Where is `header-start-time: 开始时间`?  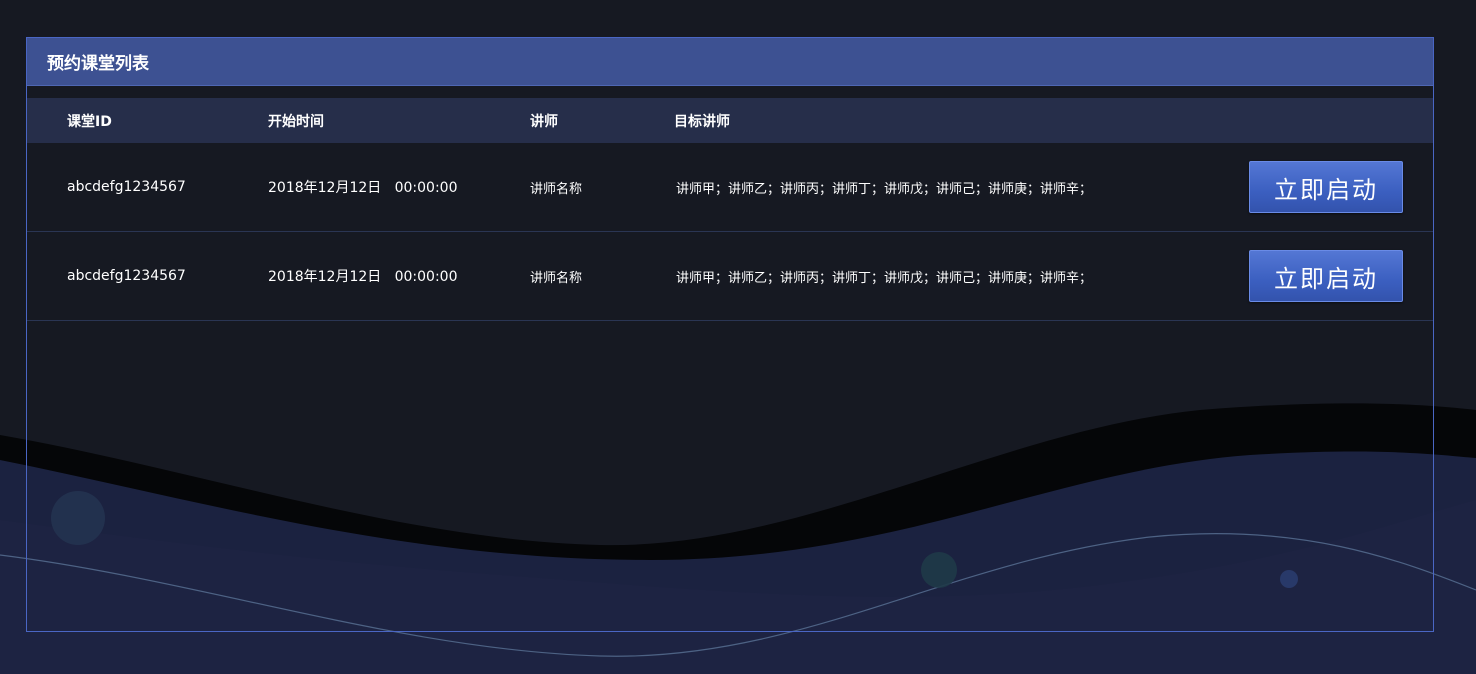
header-start-time: 开始时间 is located at coordinates (296, 121).